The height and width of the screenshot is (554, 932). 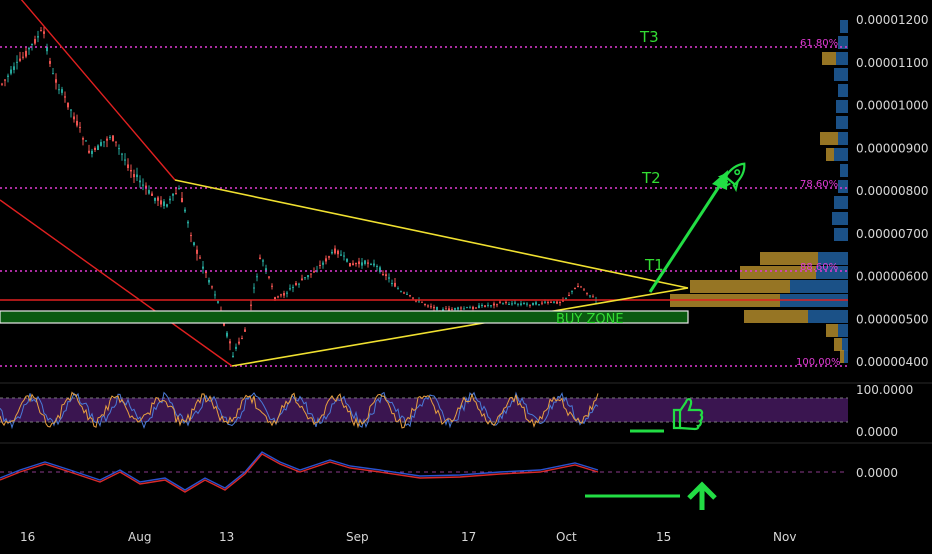 What do you see at coordinates (884, 390) in the screenshot?
I see `osc-axis-high: 100.0000` at bounding box center [884, 390].